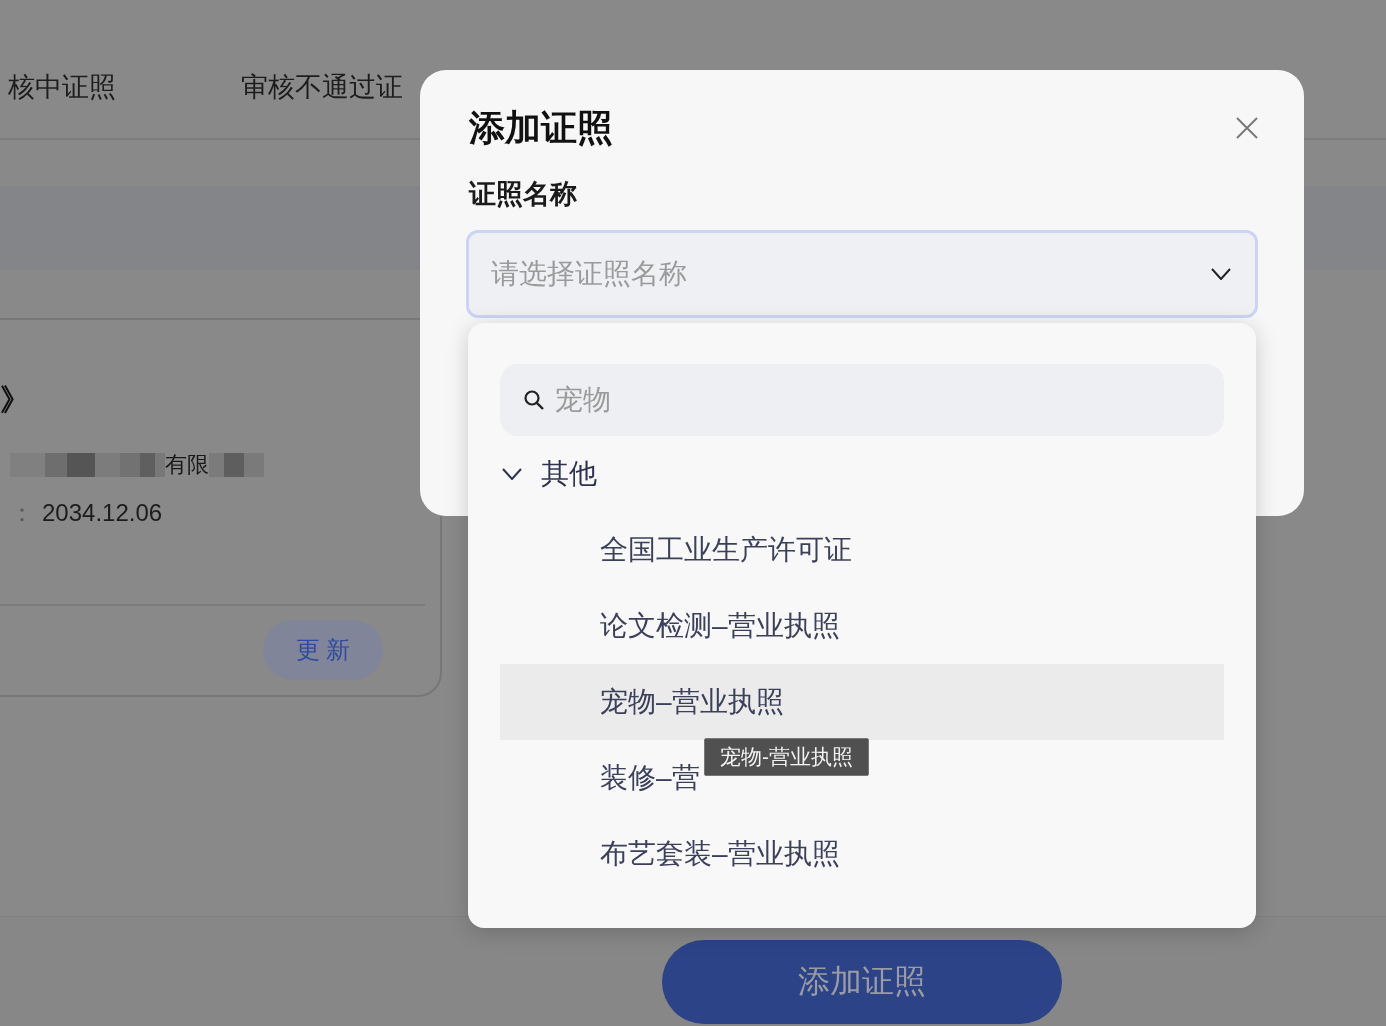 The width and height of the screenshot is (1386, 1026). I want to click on close-icon, so click(1247, 128).